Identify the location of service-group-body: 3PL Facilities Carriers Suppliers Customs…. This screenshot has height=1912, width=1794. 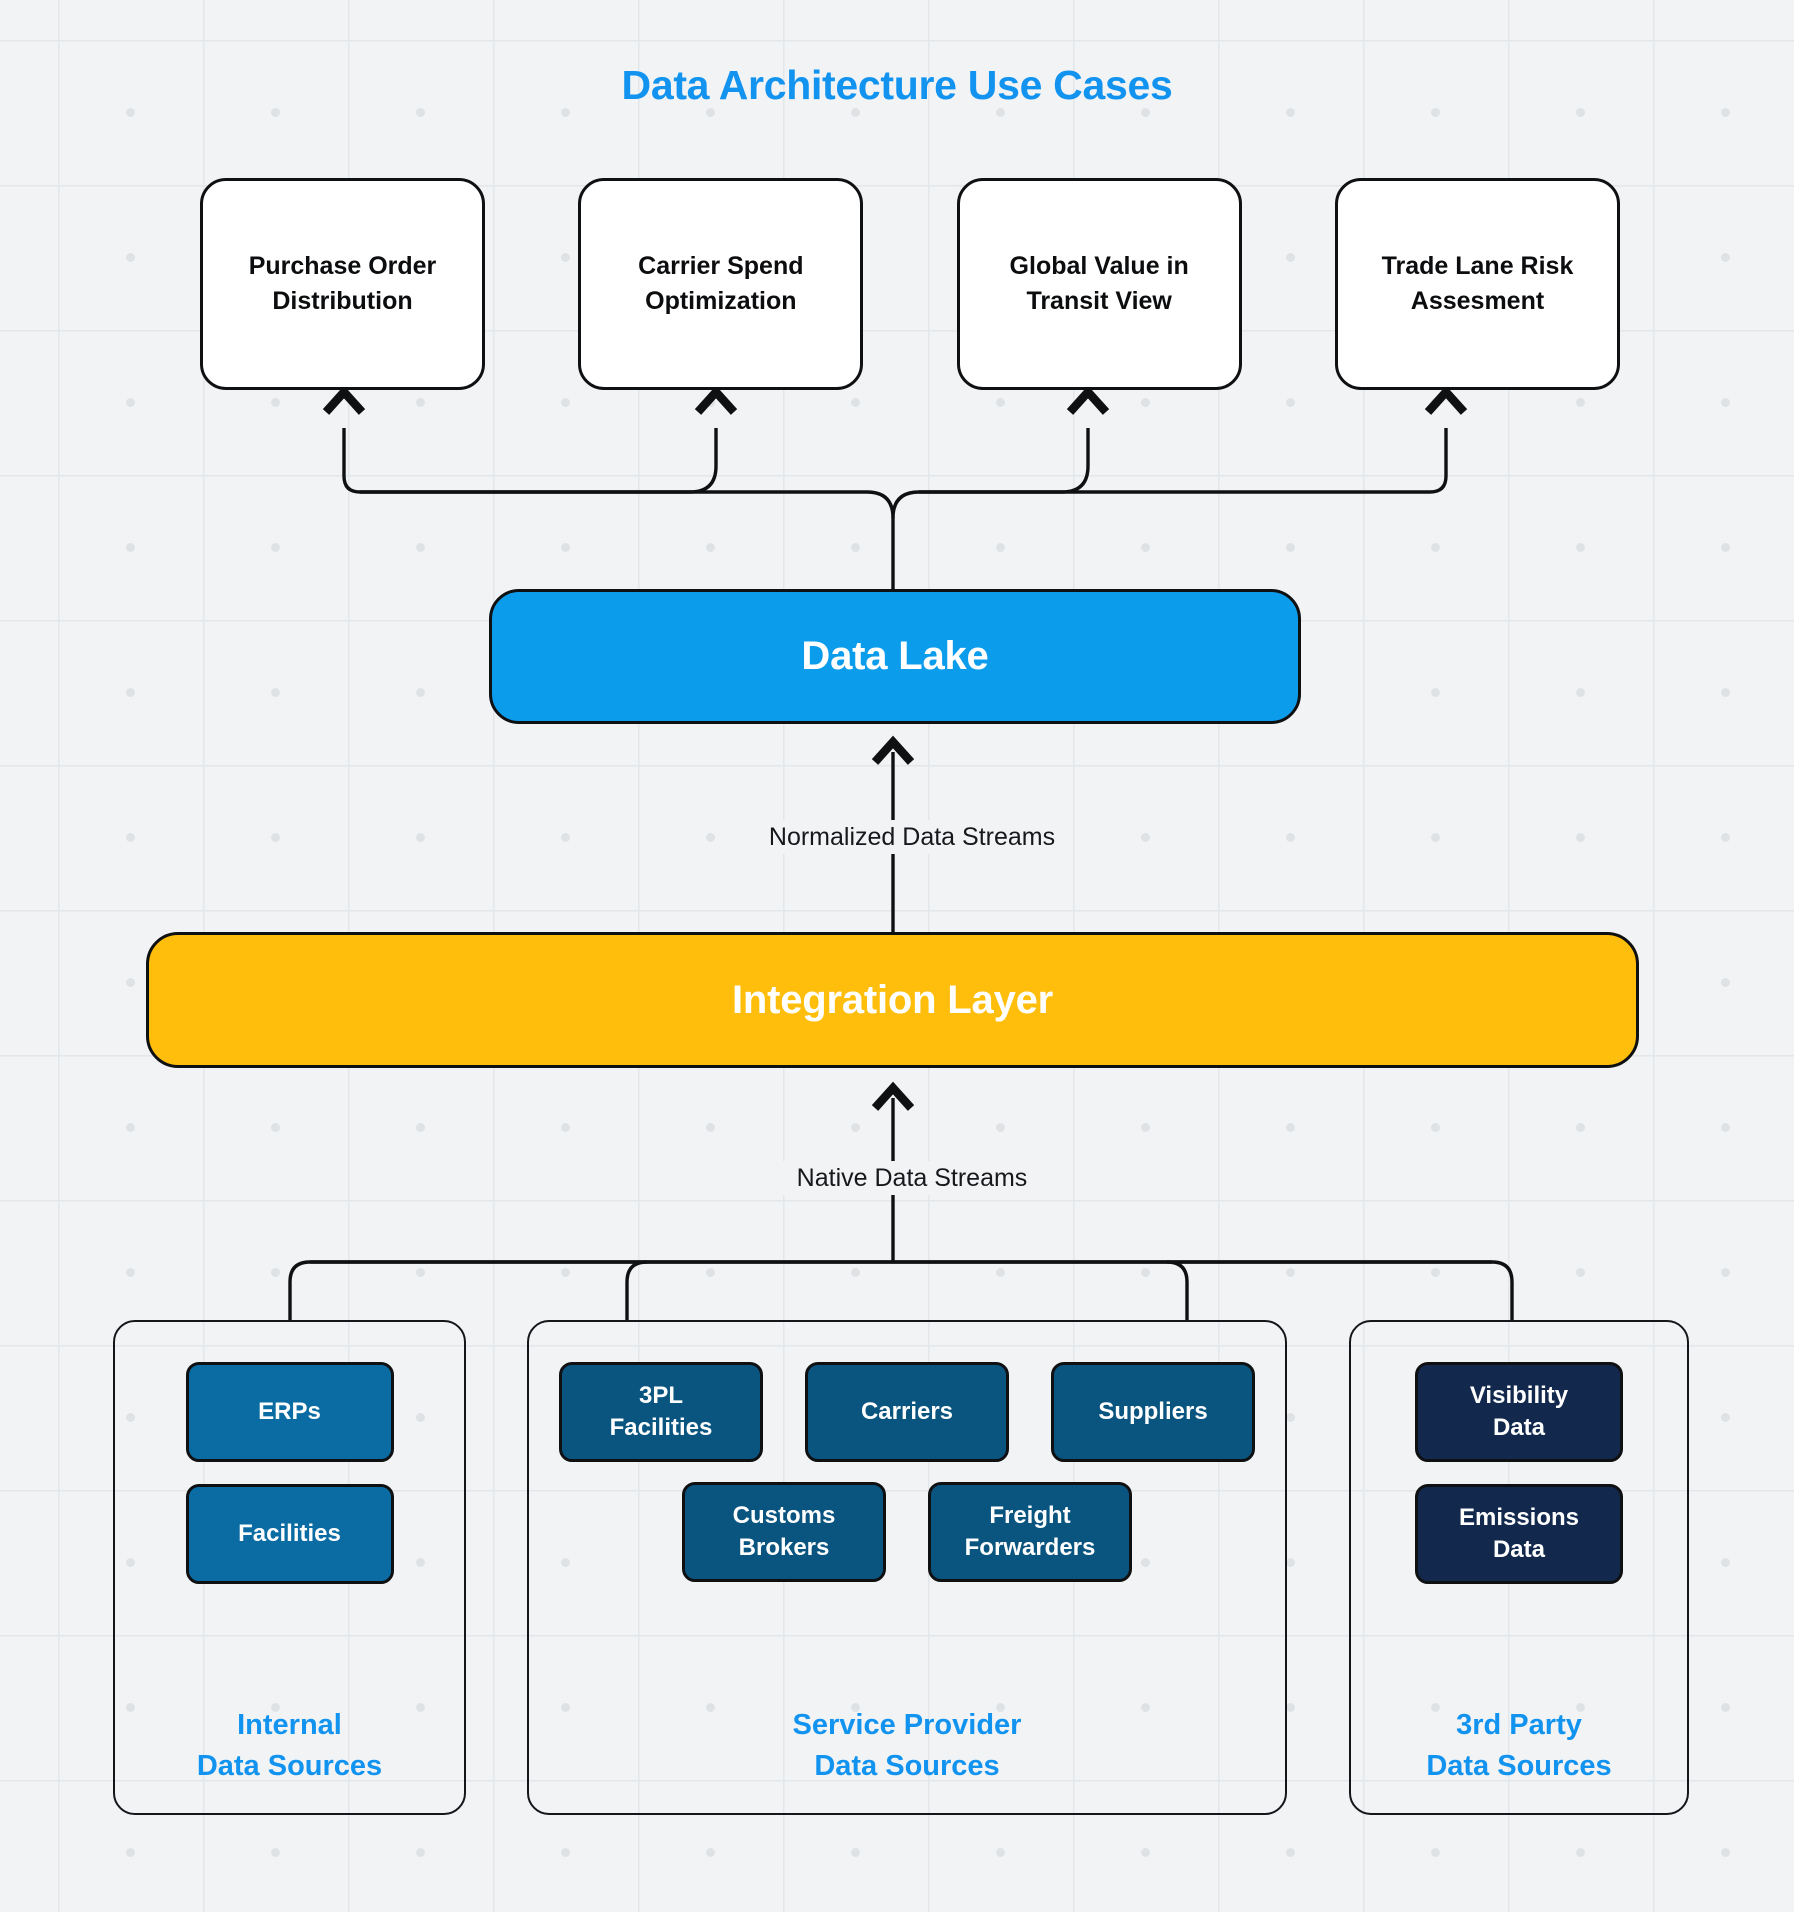
(907, 1513).